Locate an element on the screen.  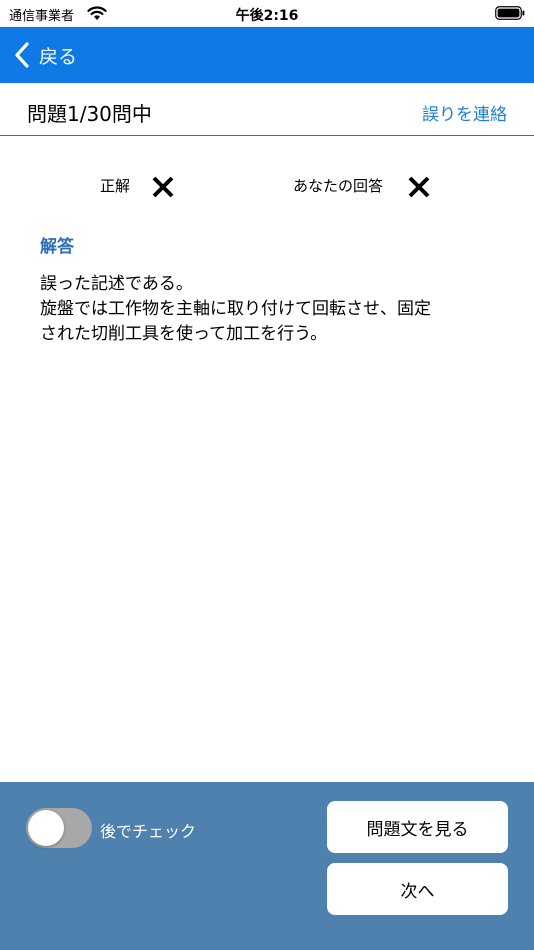
answer-heading: 解答 is located at coordinates (57, 247).